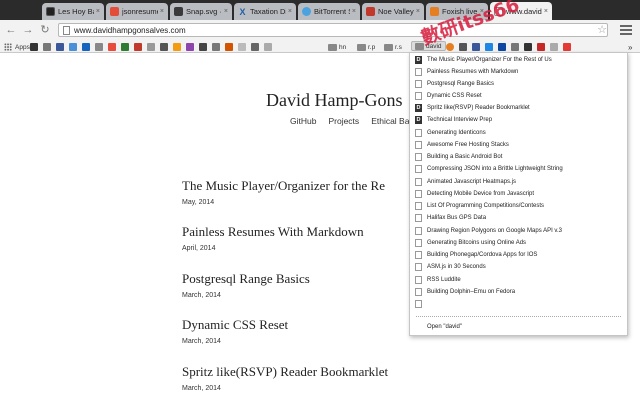 This screenshot has width=640, height=400. Describe the element at coordinates (265, 11) in the screenshot. I see `tab-3: X Taxation Divis ×` at that location.